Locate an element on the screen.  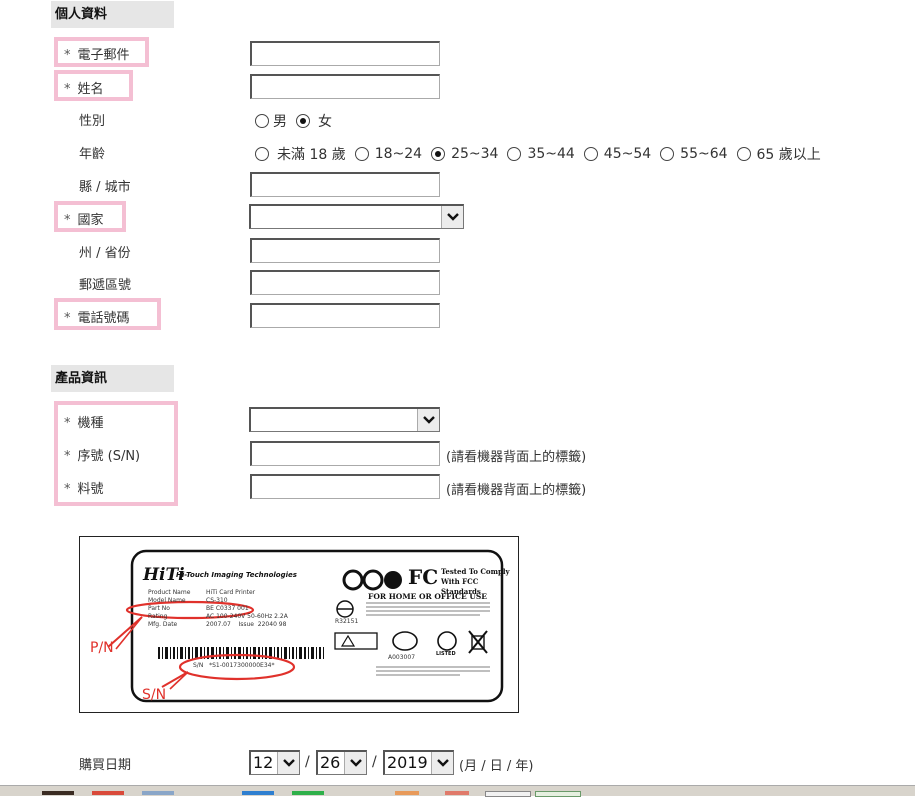
city-field is located at coordinates (345, 184).